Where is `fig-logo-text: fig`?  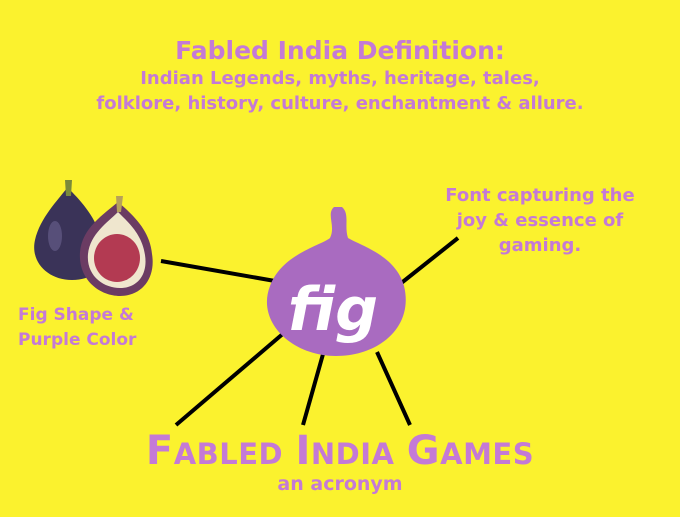
fig-logo-text: fig is located at coordinates (333, 310).